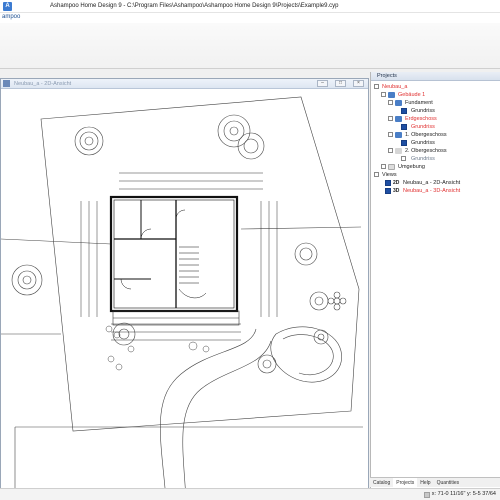 The height and width of the screenshot is (500, 500). What do you see at coordinates (43, 83) in the screenshot?
I see `document-title: Neubau_a - 2D-Ansicht` at bounding box center [43, 83].